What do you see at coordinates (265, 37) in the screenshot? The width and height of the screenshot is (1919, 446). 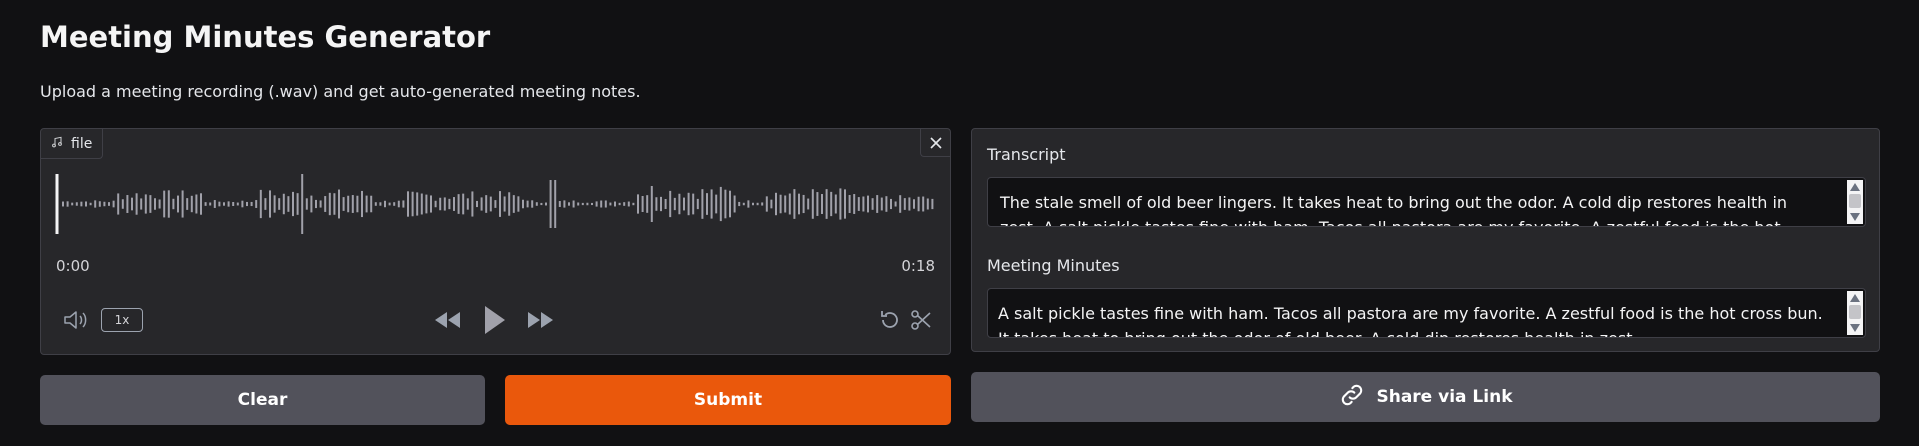 I see `page-title: Meeting Minutes Generator` at bounding box center [265, 37].